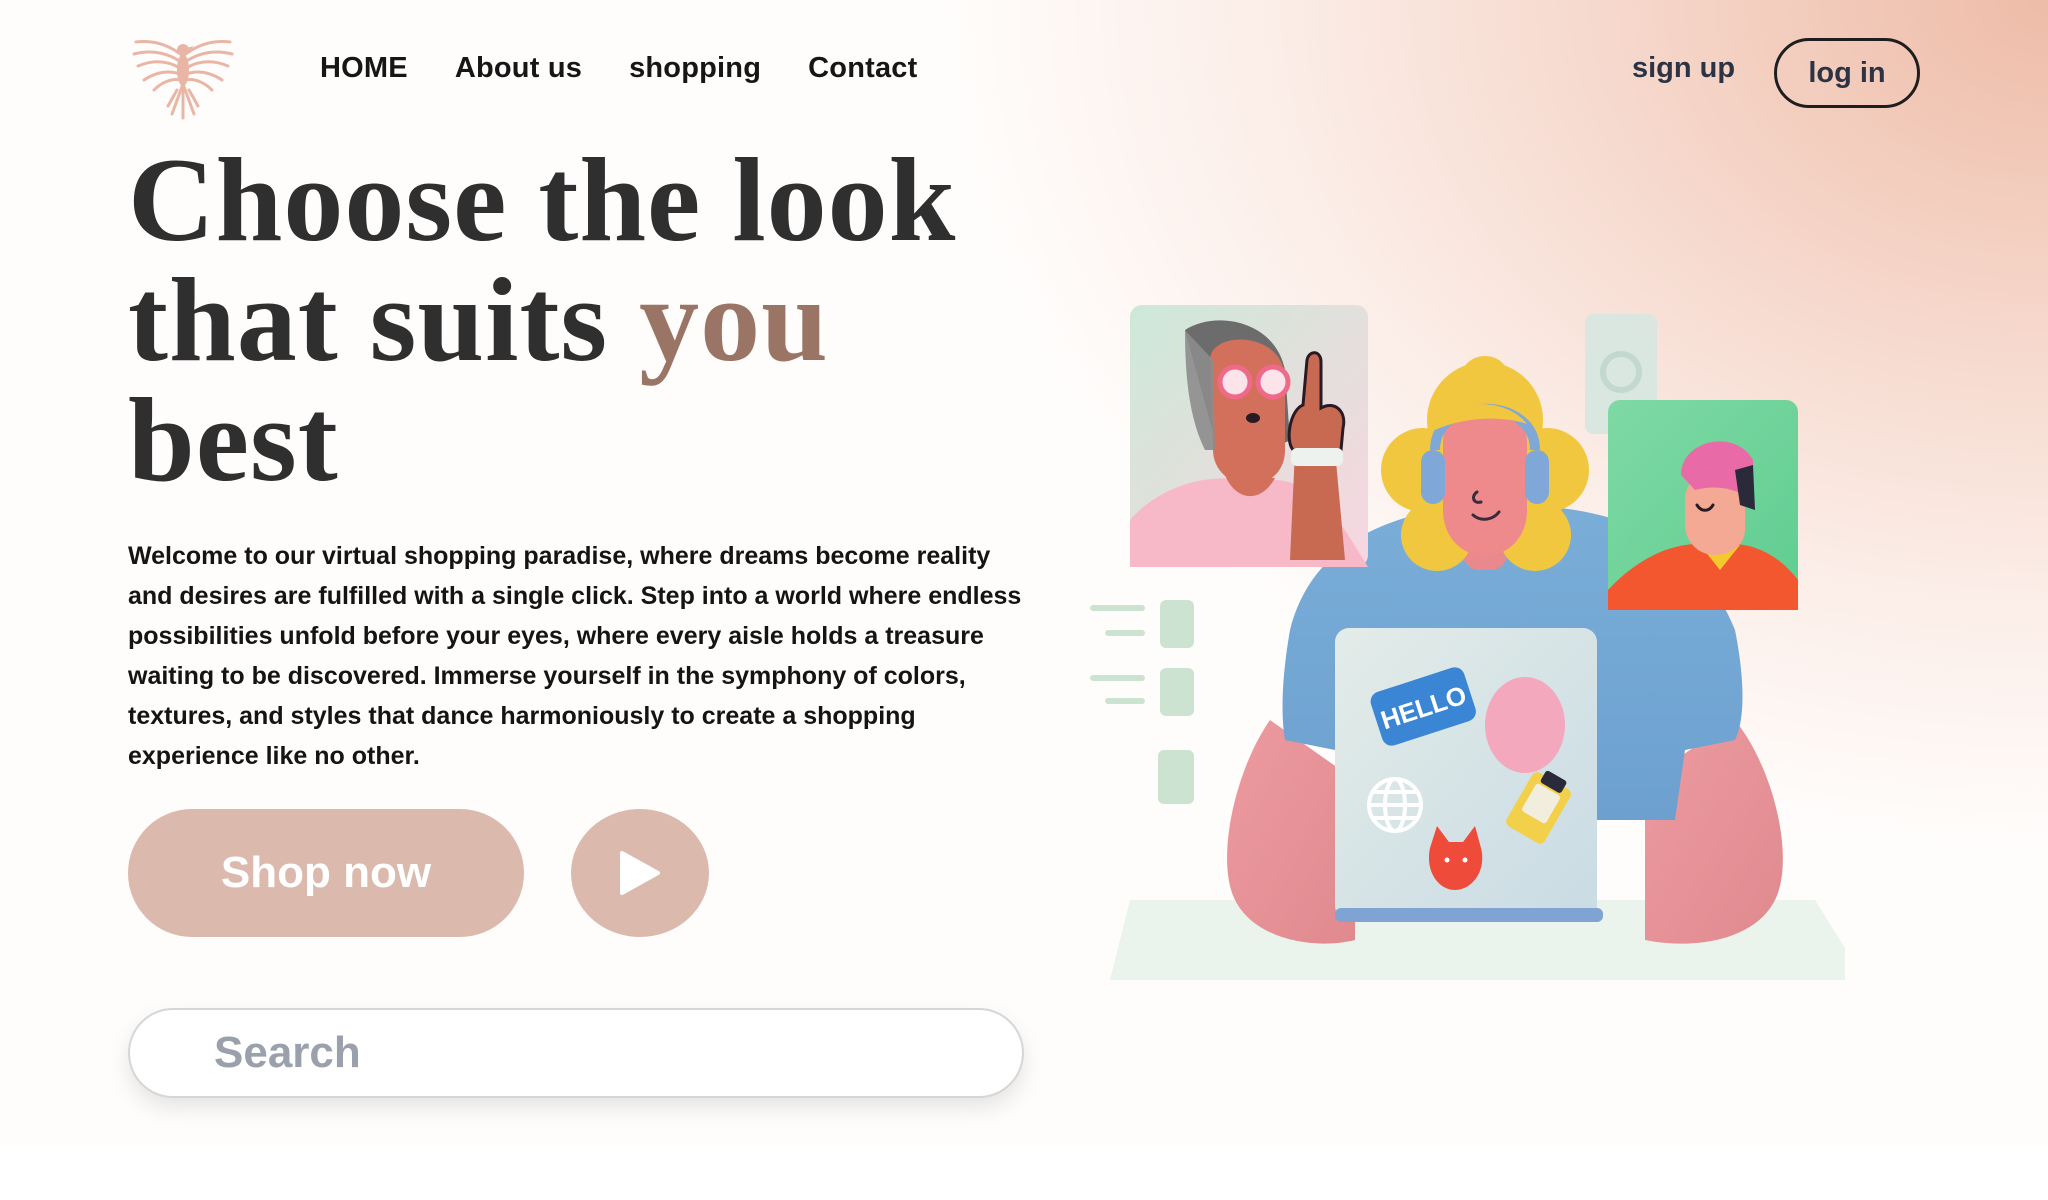 Image resolution: width=2048 pixels, height=1200 pixels. Describe the element at coordinates (695, 68) in the screenshot. I see `nav-shopping: shopping` at that location.